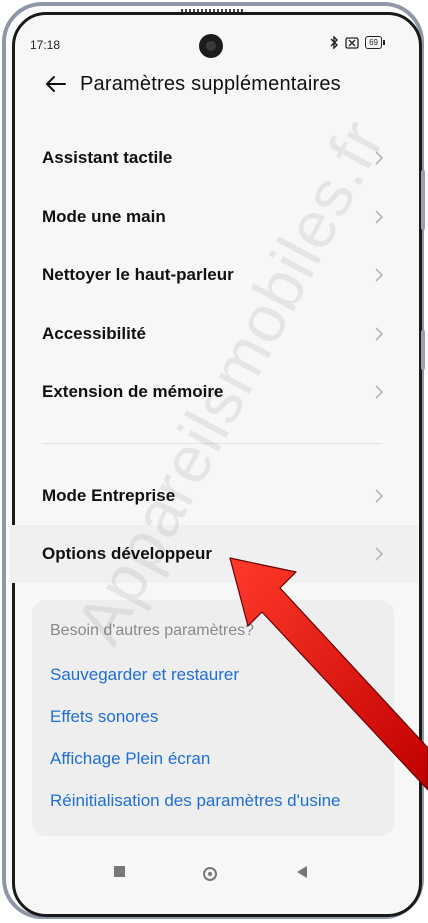 The width and height of the screenshot is (428, 923). What do you see at coordinates (211, 46) in the screenshot?
I see `front-camera` at bounding box center [211, 46].